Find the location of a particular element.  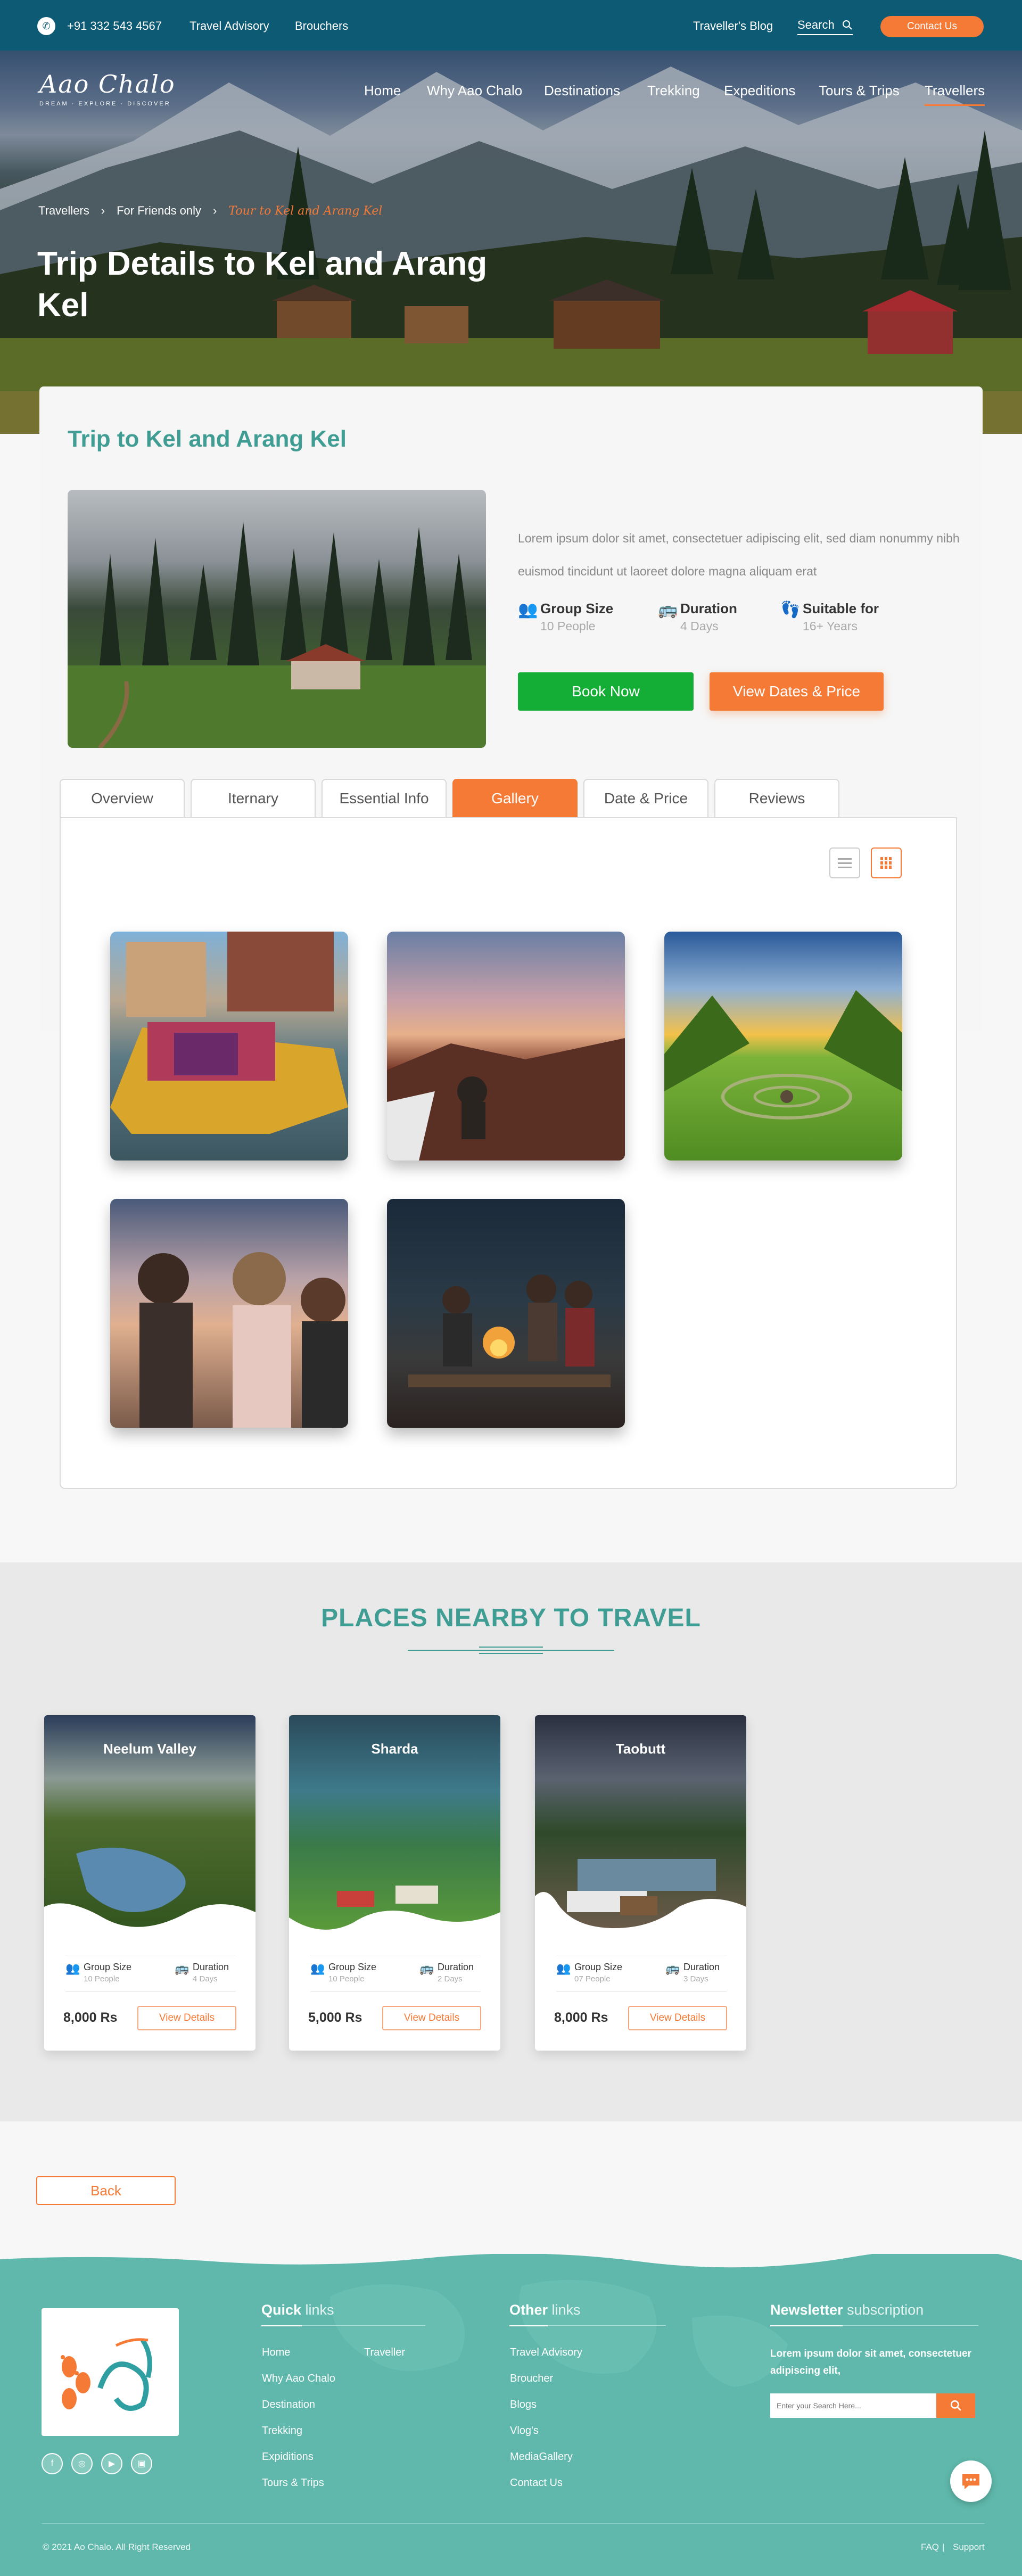

logo-text: Aao Chalo is located at coordinates (108, 84).